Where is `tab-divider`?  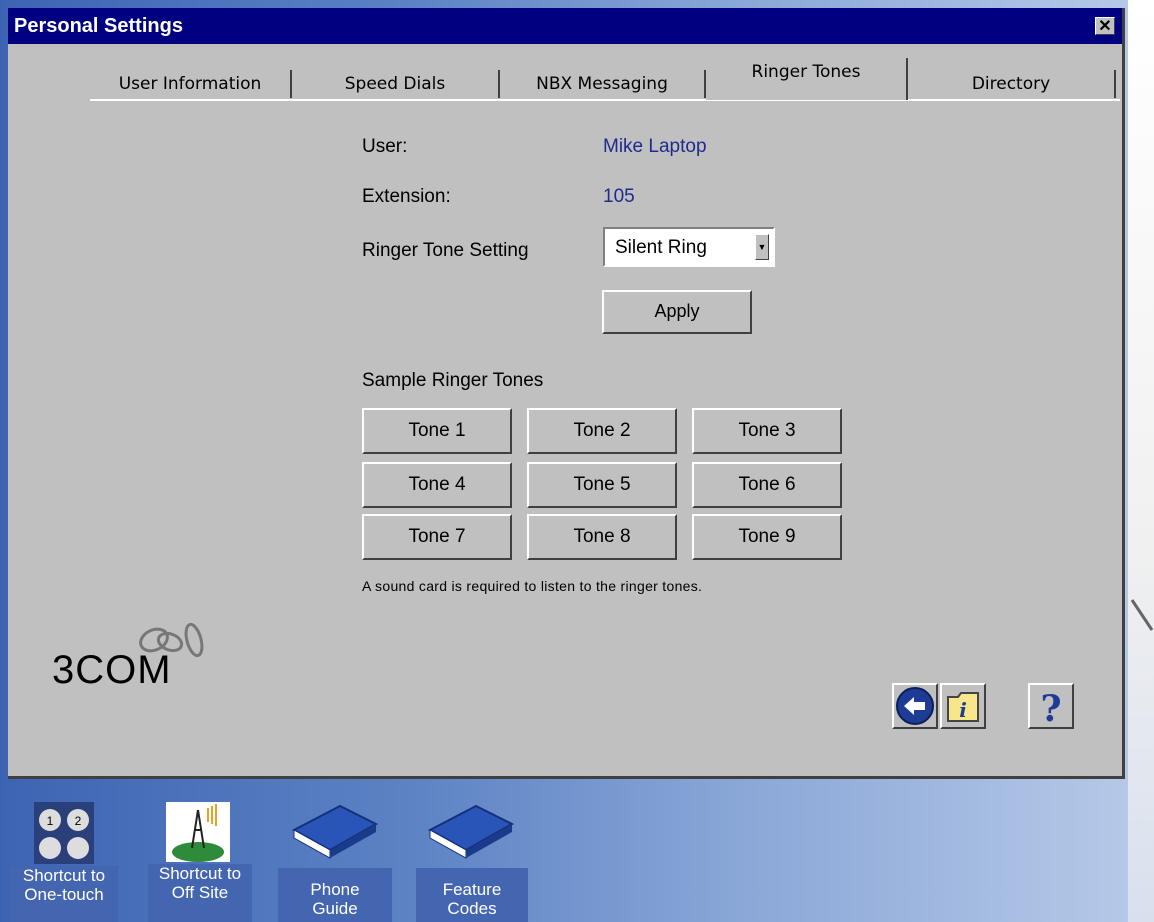
tab-divider is located at coordinates (605, 100).